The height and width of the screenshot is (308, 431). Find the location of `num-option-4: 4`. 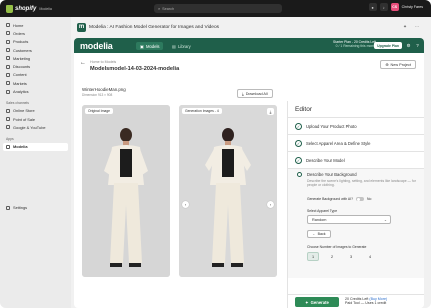

num-option-4: 4 is located at coordinates (370, 256).